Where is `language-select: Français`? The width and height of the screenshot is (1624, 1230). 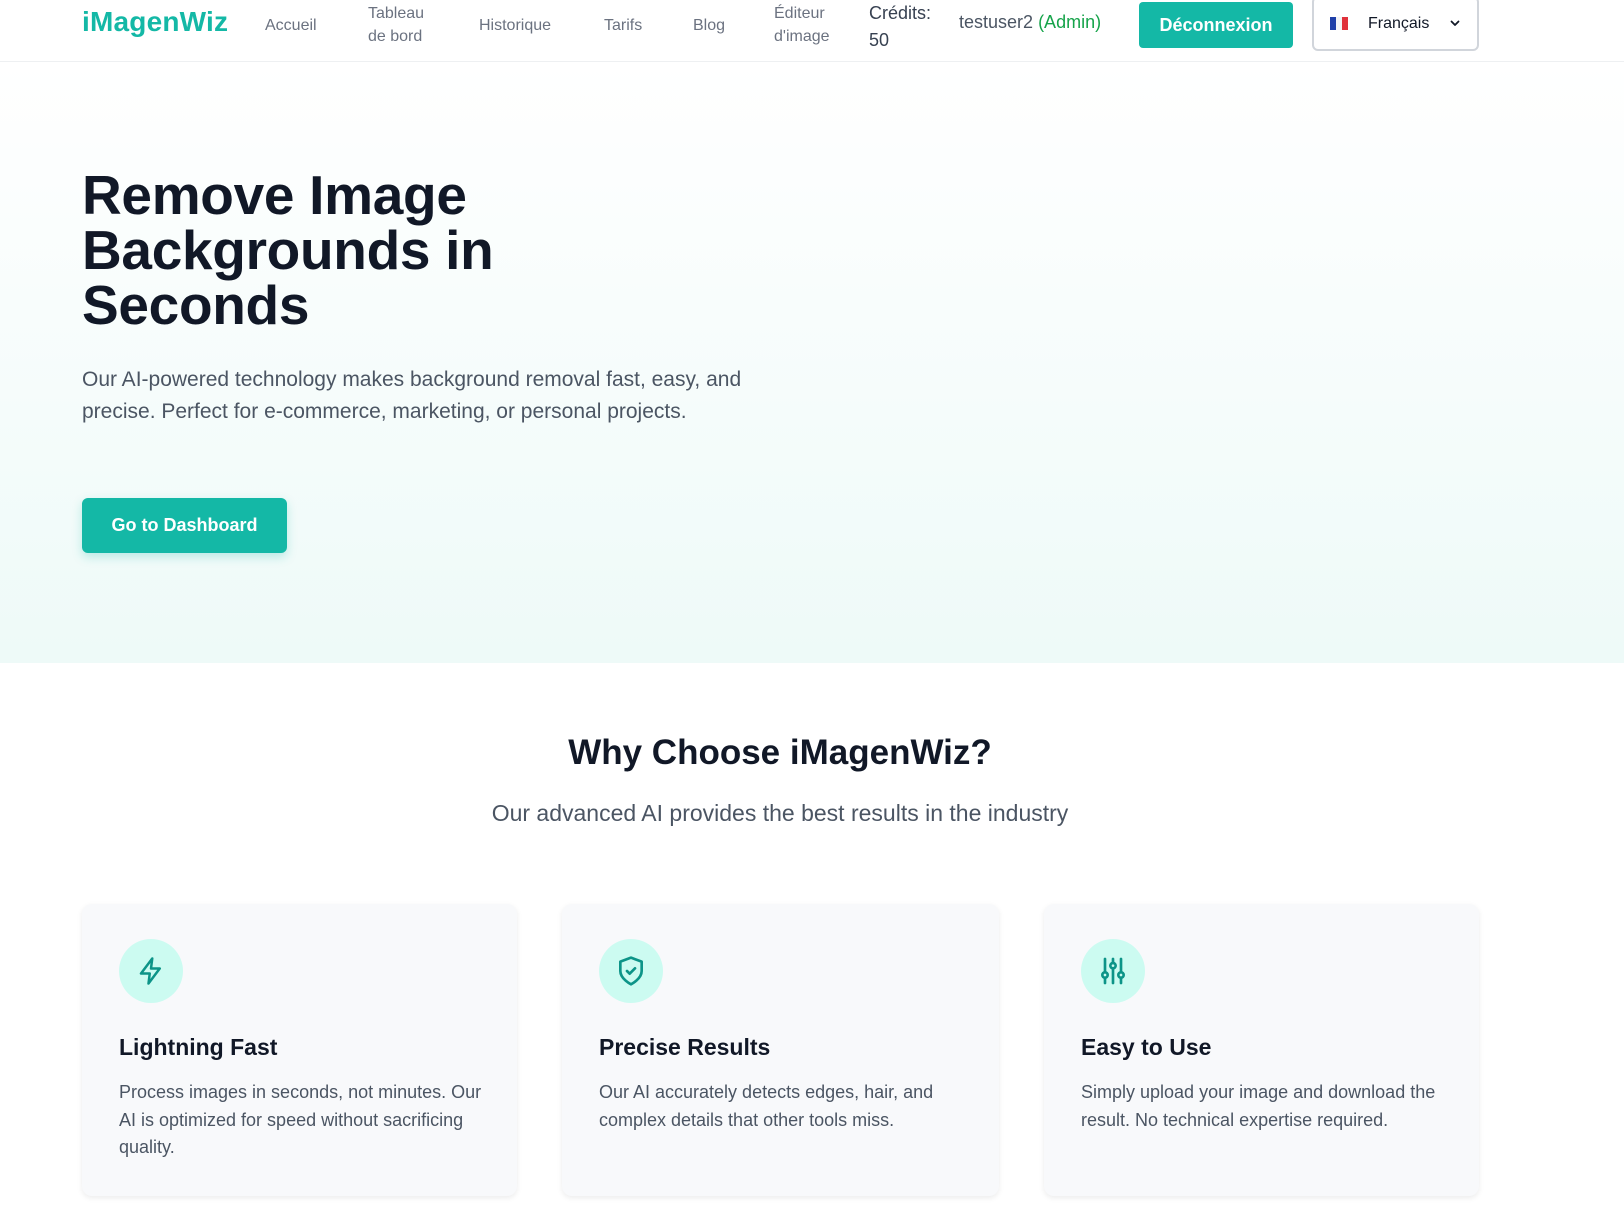 language-select: Français is located at coordinates (1395, 25).